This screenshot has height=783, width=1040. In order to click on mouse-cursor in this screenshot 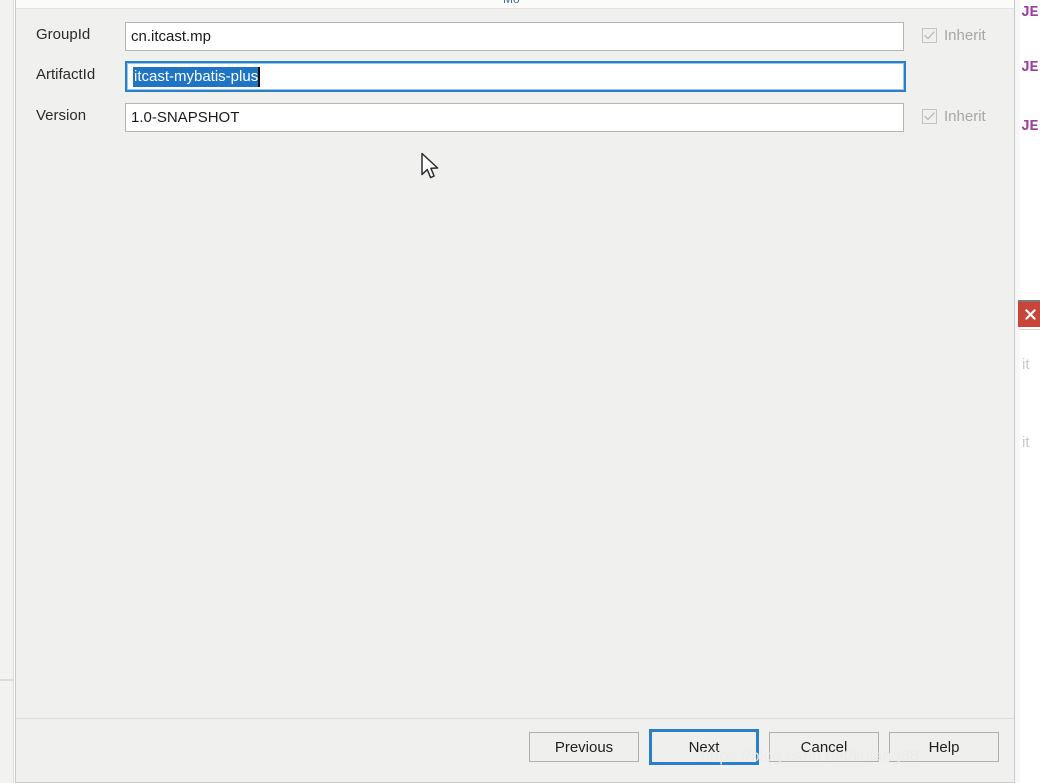, I will do `click(430, 165)`.